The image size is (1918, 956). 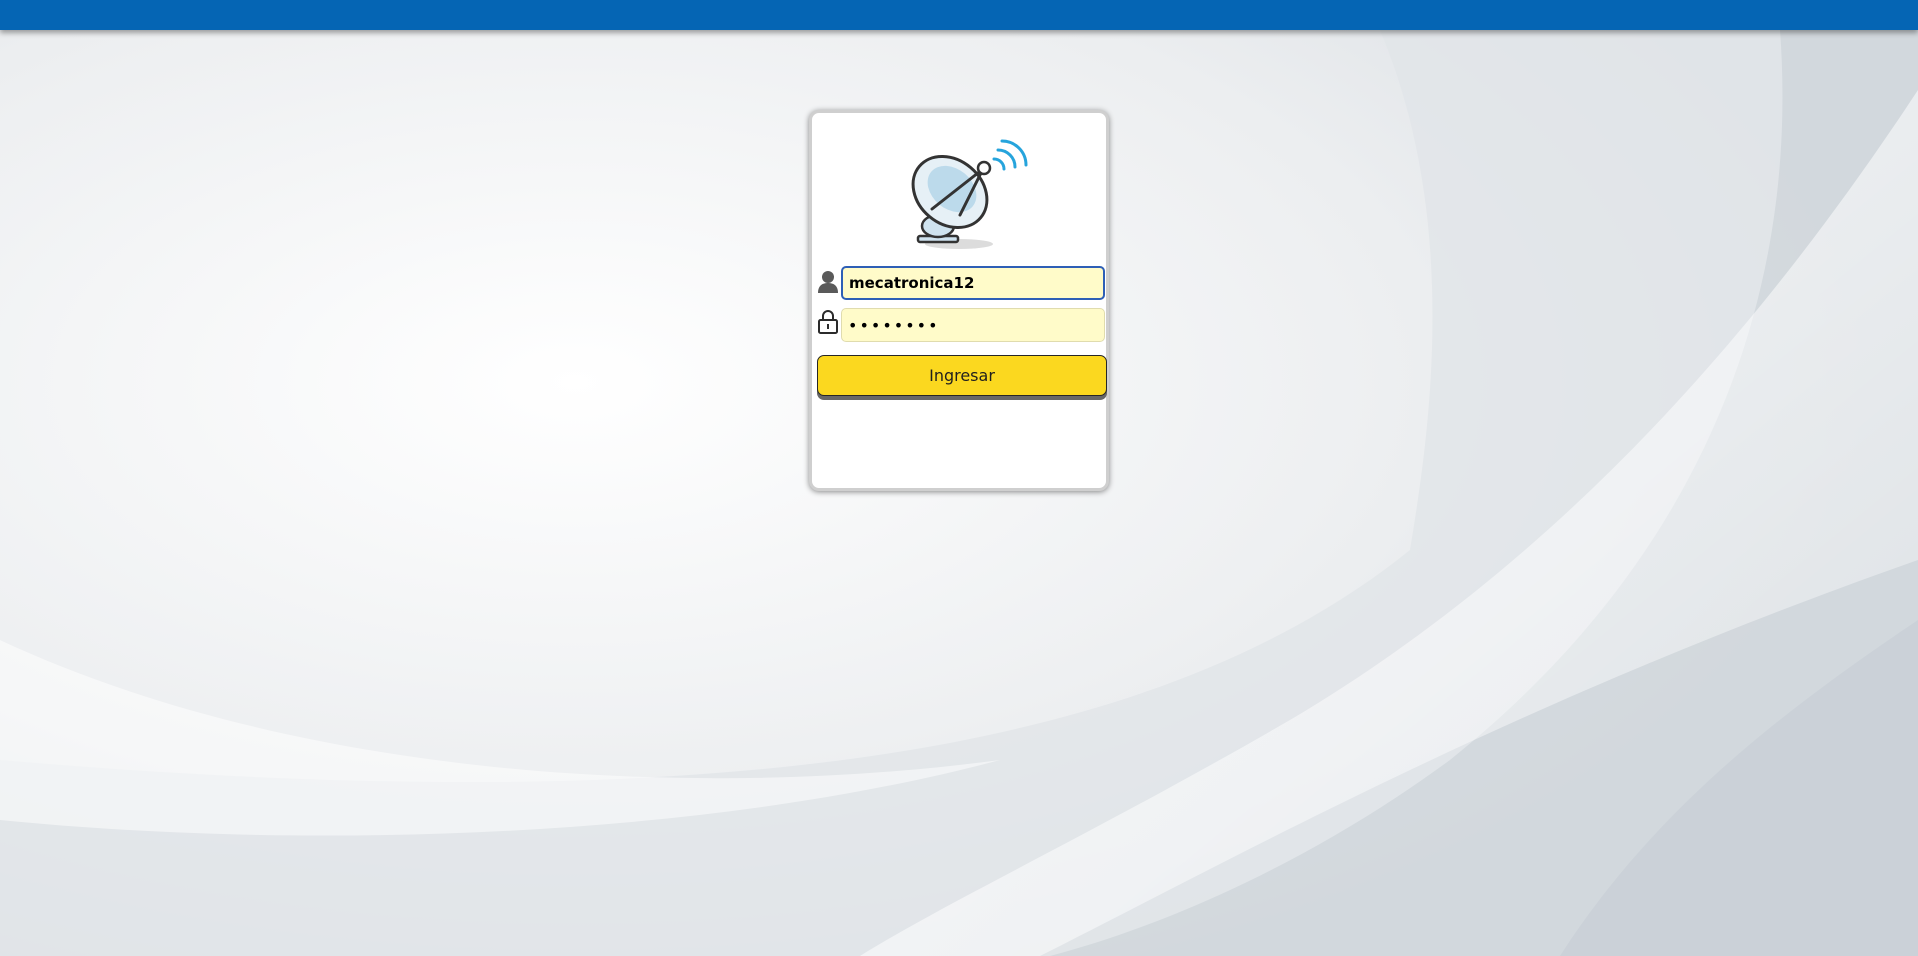 I want to click on password-input, so click(x=973, y=325).